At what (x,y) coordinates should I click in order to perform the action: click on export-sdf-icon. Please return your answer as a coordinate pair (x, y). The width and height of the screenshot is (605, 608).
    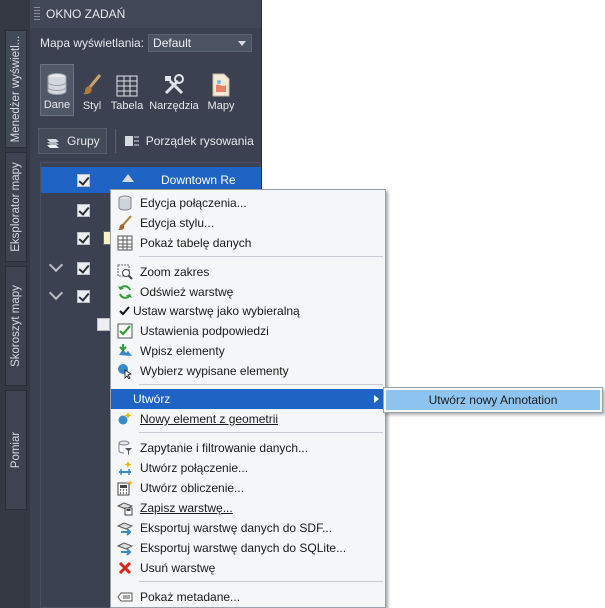
    Looking at the image, I should click on (125, 529).